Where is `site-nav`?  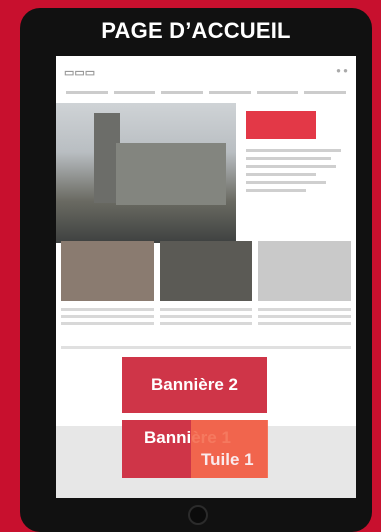
site-nav is located at coordinates (206, 93).